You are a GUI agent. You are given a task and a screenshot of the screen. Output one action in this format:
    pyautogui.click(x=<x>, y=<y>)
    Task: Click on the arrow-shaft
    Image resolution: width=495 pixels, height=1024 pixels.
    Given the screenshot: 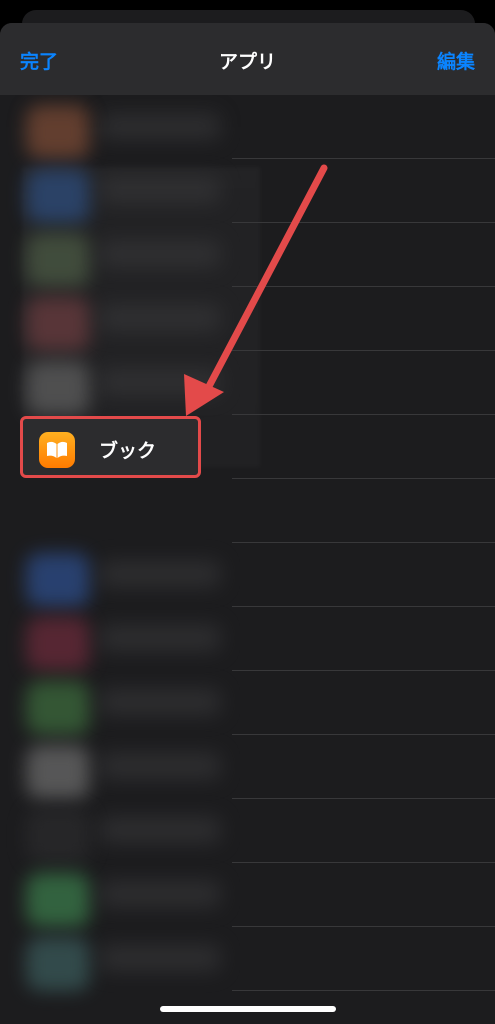 What is the action you would take?
    pyautogui.click(x=265, y=280)
    